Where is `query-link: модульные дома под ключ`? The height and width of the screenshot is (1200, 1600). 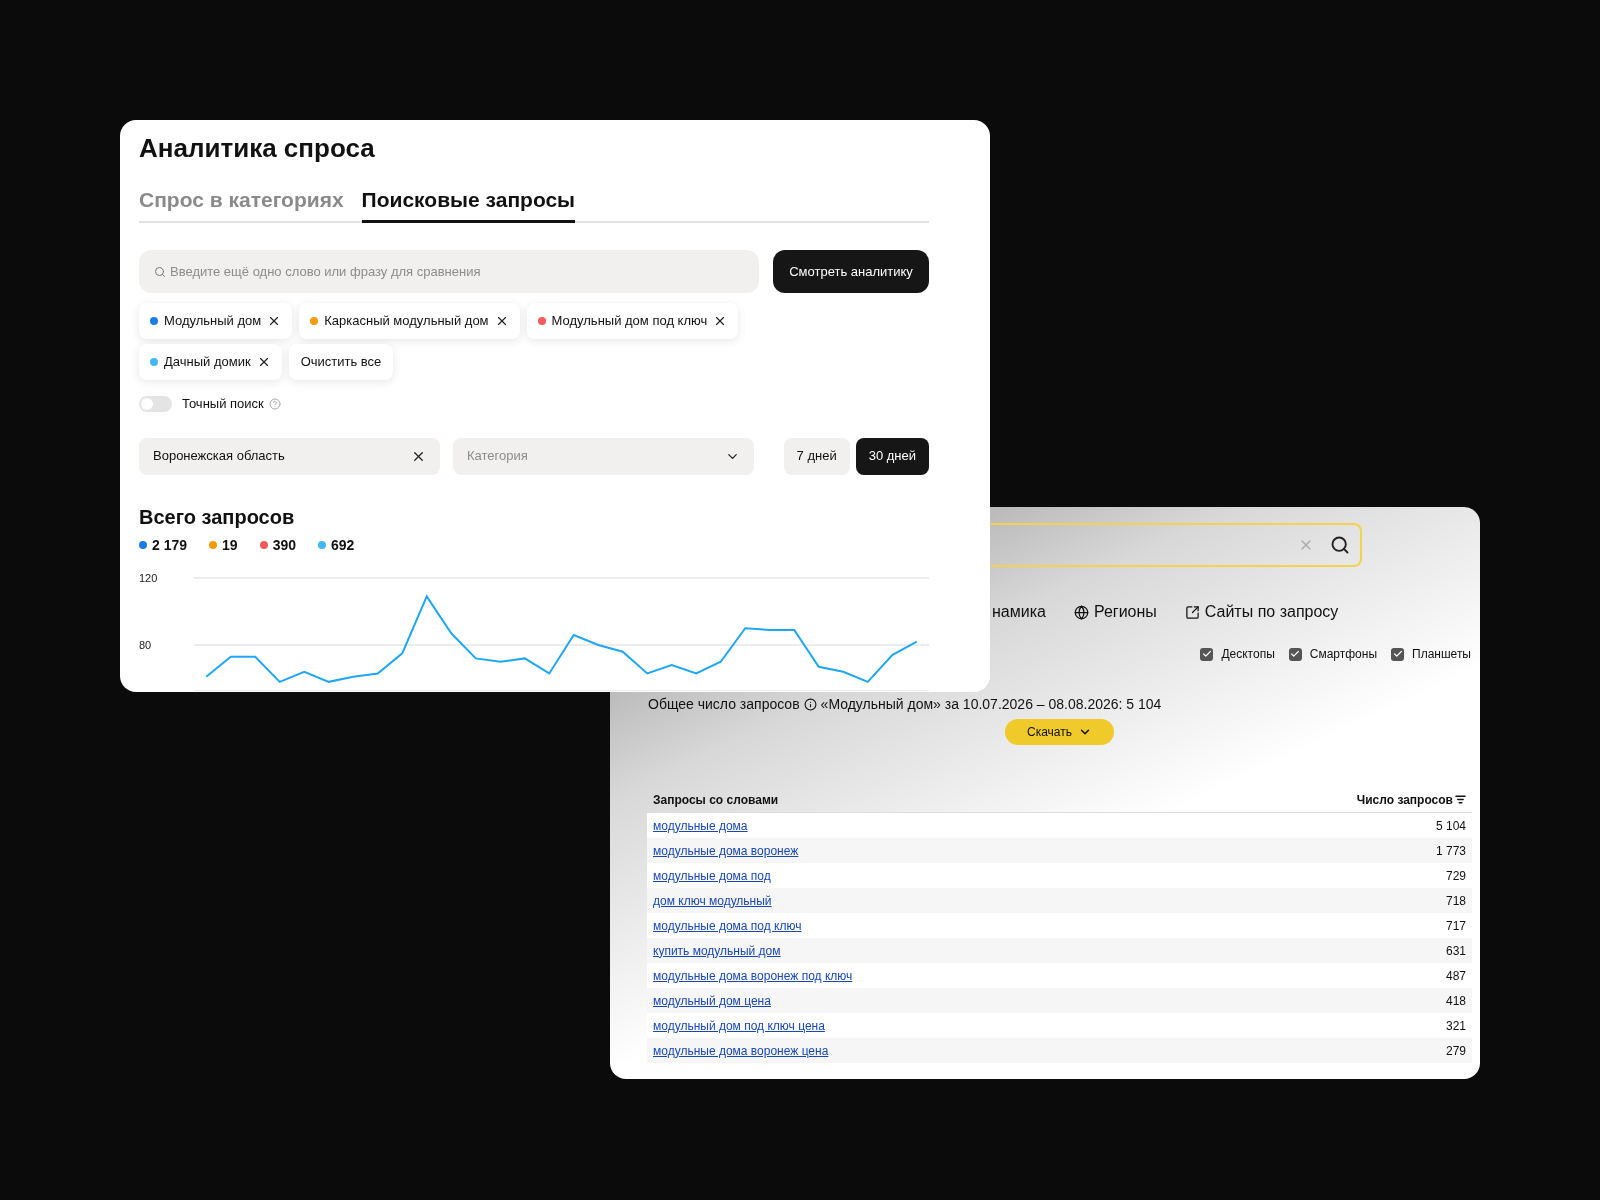 query-link: модульные дома под ключ is located at coordinates (727, 925).